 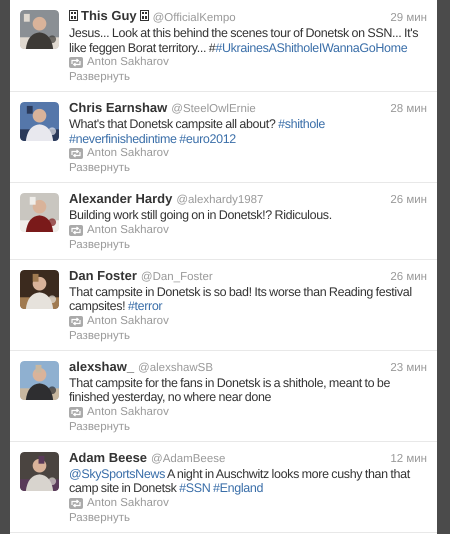 What do you see at coordinates (194, 18) in the screenshot?
I see `user-handle: @OfficialKempo` at bounding box center [194, 18].